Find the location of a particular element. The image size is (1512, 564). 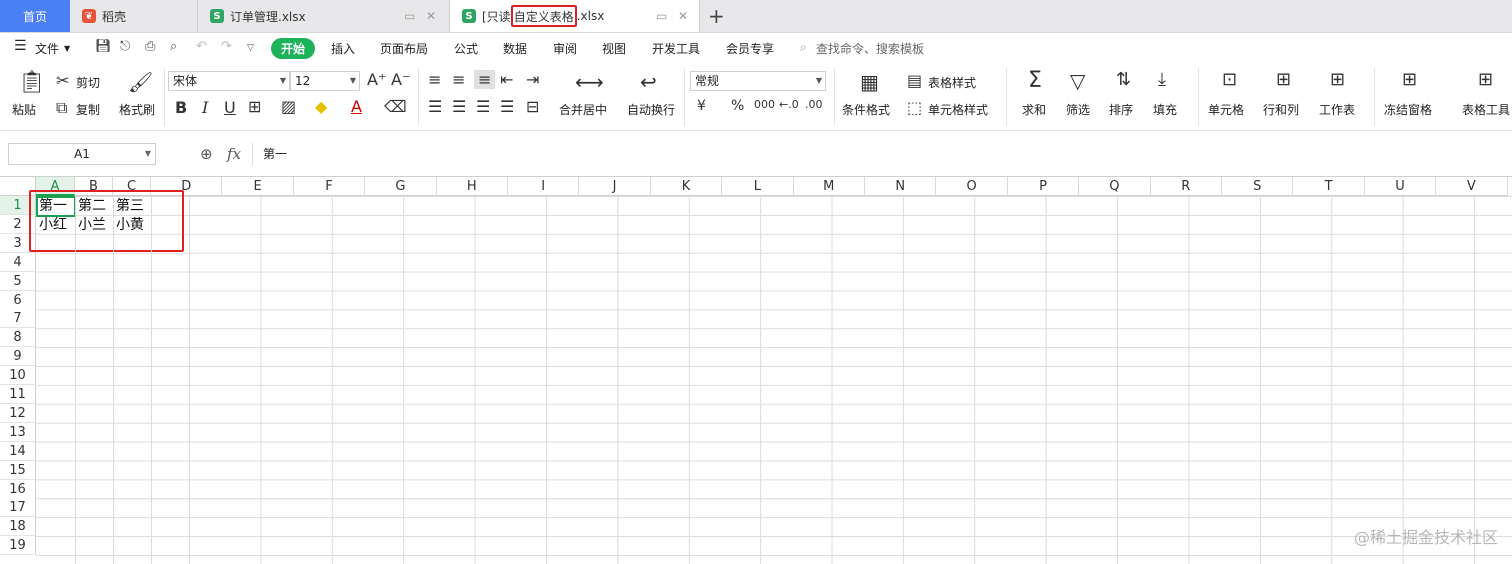

menu-dev-tools: 开发工具 is located at coordinates (676, 48).